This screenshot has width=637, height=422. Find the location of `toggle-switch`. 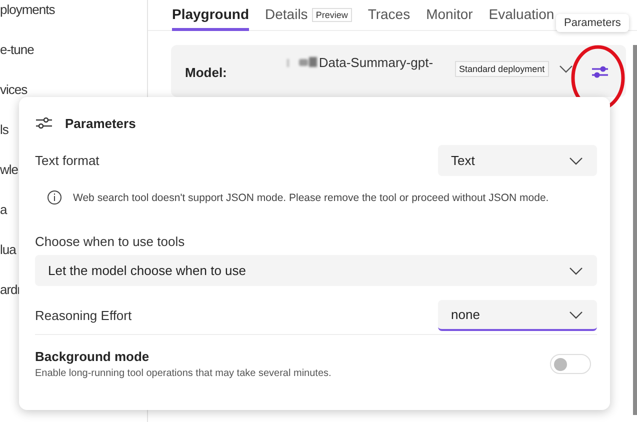

toggle-switch is located at coordinates (570, 364).